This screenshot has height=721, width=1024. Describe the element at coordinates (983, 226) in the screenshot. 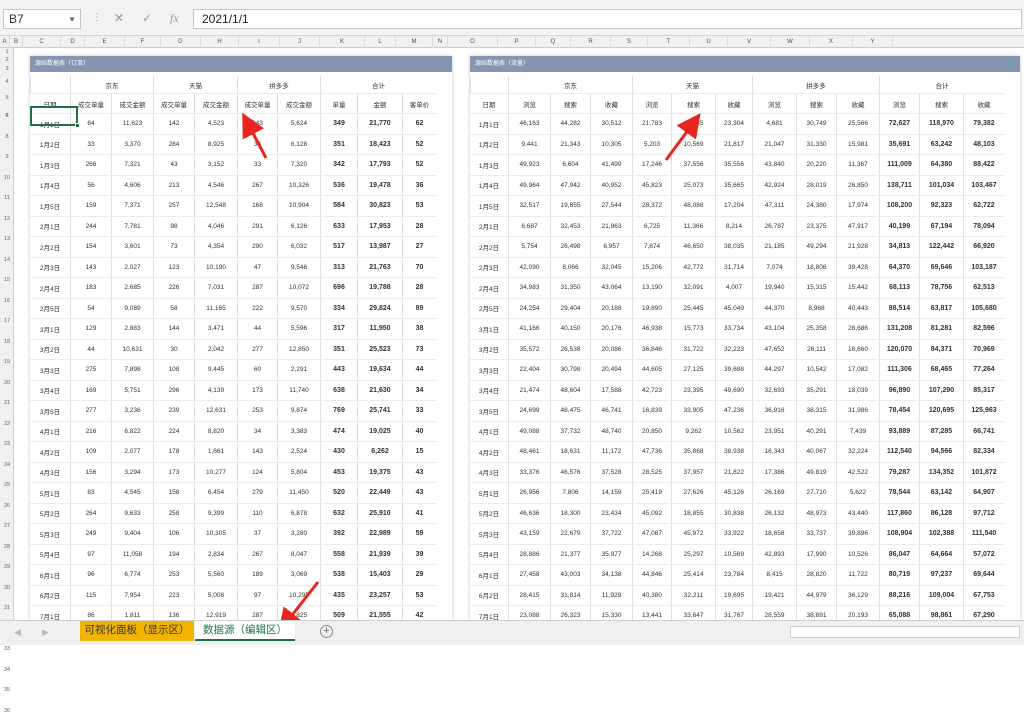

I see `table-cell: 78,094` at that location.